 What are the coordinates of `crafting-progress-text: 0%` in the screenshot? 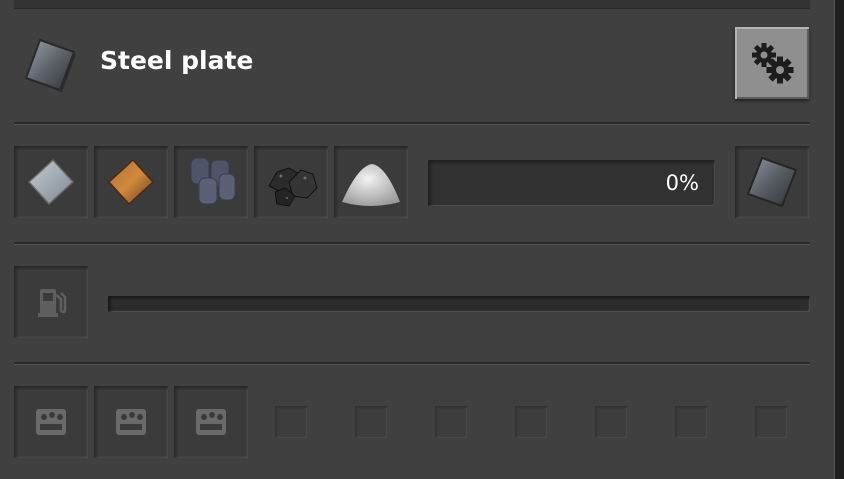 It's located at (682, 183).